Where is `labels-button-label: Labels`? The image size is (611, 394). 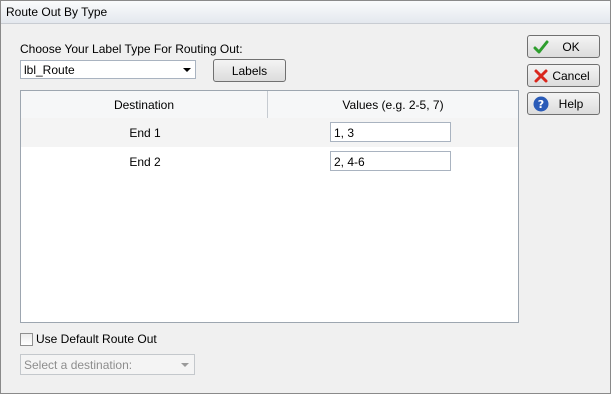
labels-button-label: Labels is located at coordinates (249, 70).